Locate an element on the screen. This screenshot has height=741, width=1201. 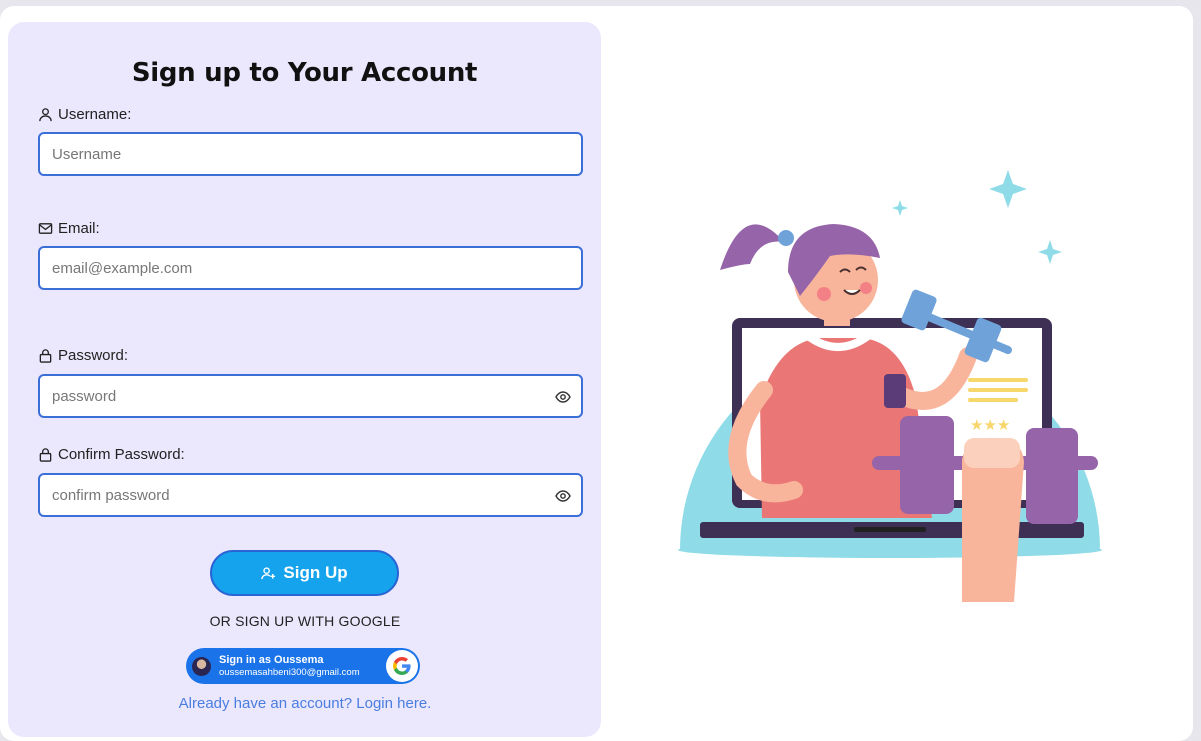
user-icon is located at coordinates (45, 115).